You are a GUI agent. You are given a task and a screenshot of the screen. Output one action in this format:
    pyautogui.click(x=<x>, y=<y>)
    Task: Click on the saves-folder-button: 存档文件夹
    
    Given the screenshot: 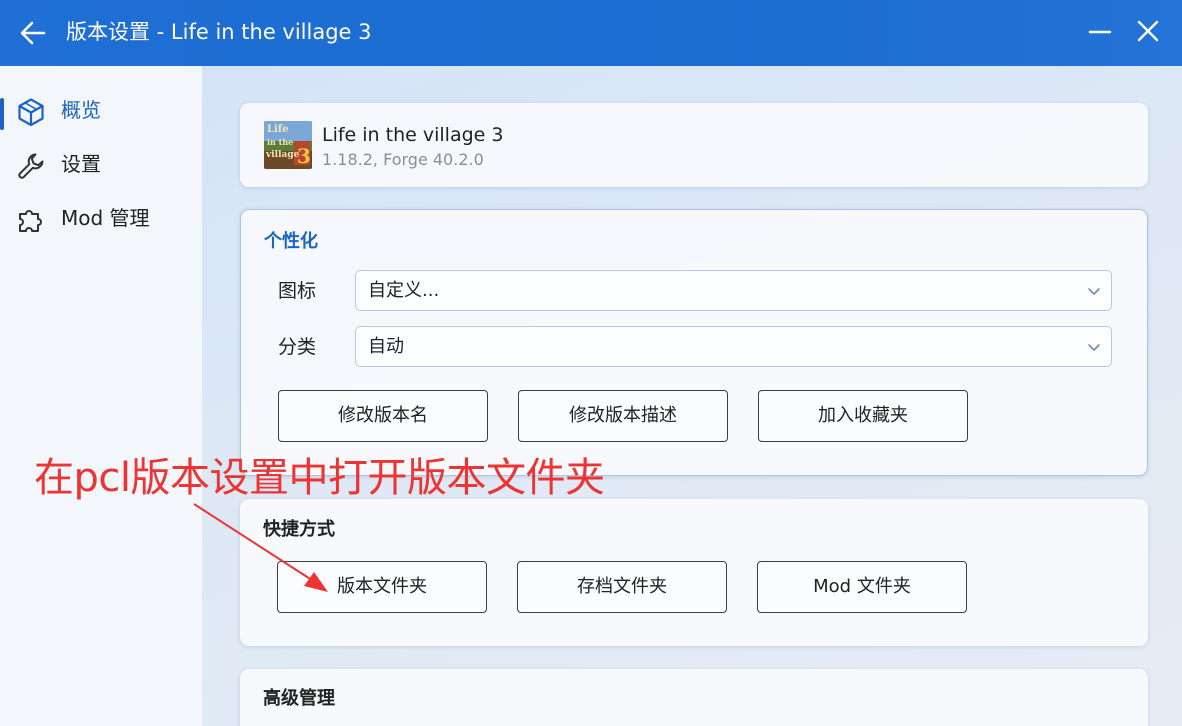 What is the action you would take?
    pyautogui.click(x=622, y=587)
    